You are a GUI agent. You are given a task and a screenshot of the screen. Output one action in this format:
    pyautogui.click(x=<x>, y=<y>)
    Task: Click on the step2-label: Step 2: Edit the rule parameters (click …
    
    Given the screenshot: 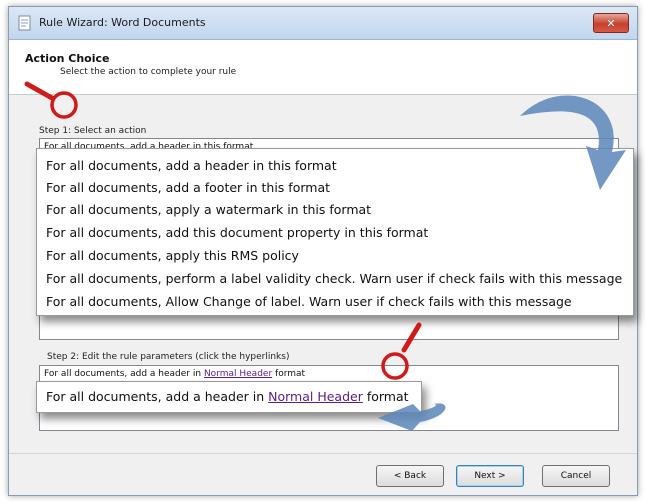 What is the action you would take?
    pyautogui.click(x=168, y=357)
    